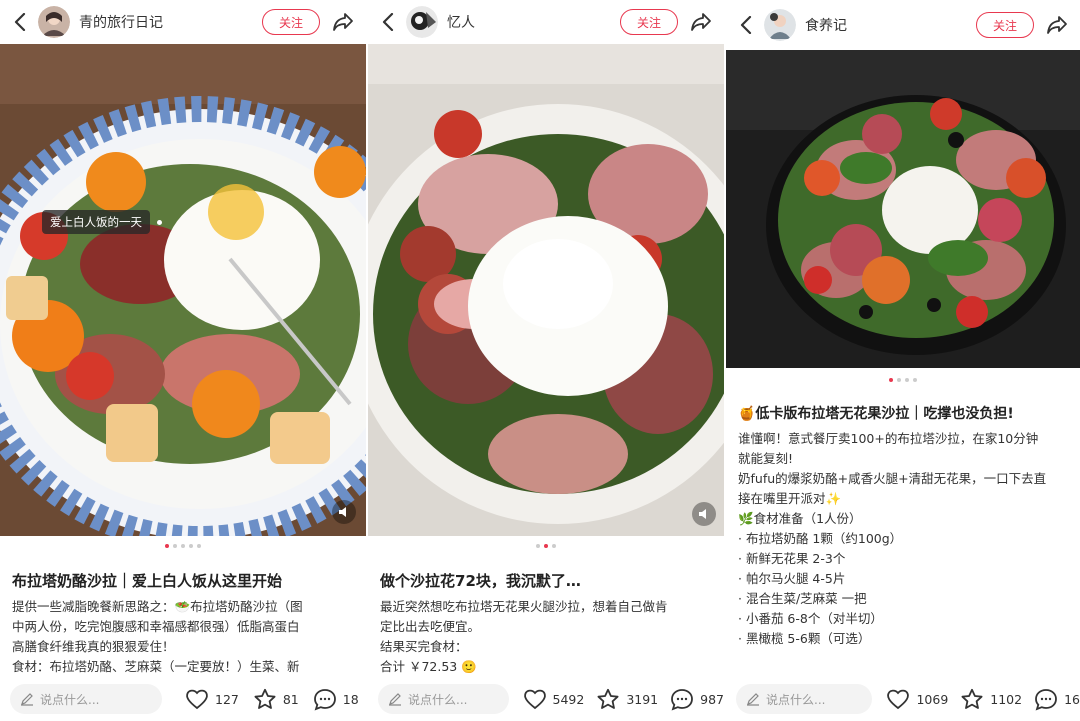 The height and width of the screenshot is (721, 1080). Describe the element at coordinates (792, 578) in the screenshot. I see `post-body-line: · 帕尔马火腿 4-5片` at that location.